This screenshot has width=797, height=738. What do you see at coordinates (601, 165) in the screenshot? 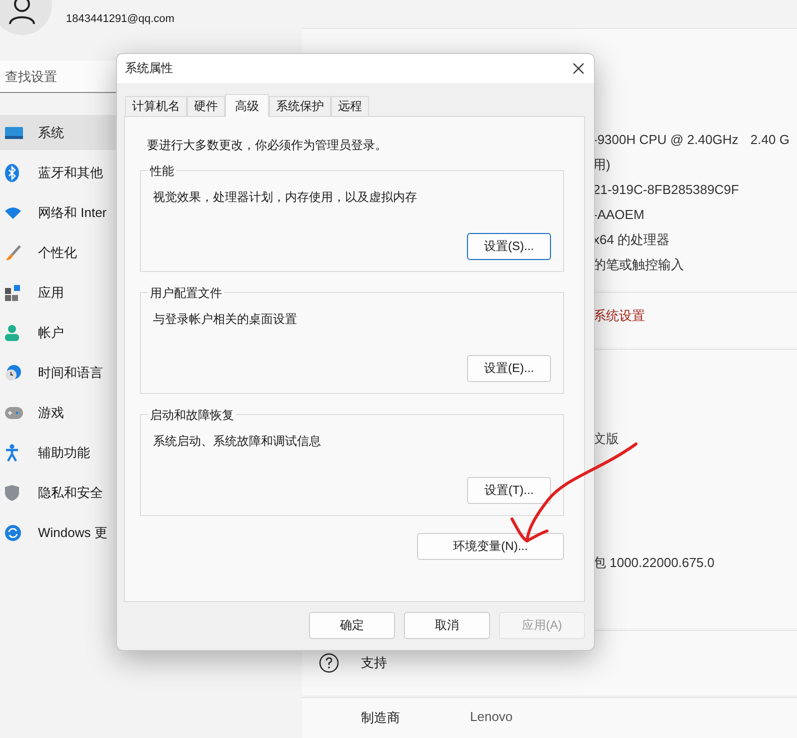
I see `spec-value: 用)` at bounding box center [601, 165].